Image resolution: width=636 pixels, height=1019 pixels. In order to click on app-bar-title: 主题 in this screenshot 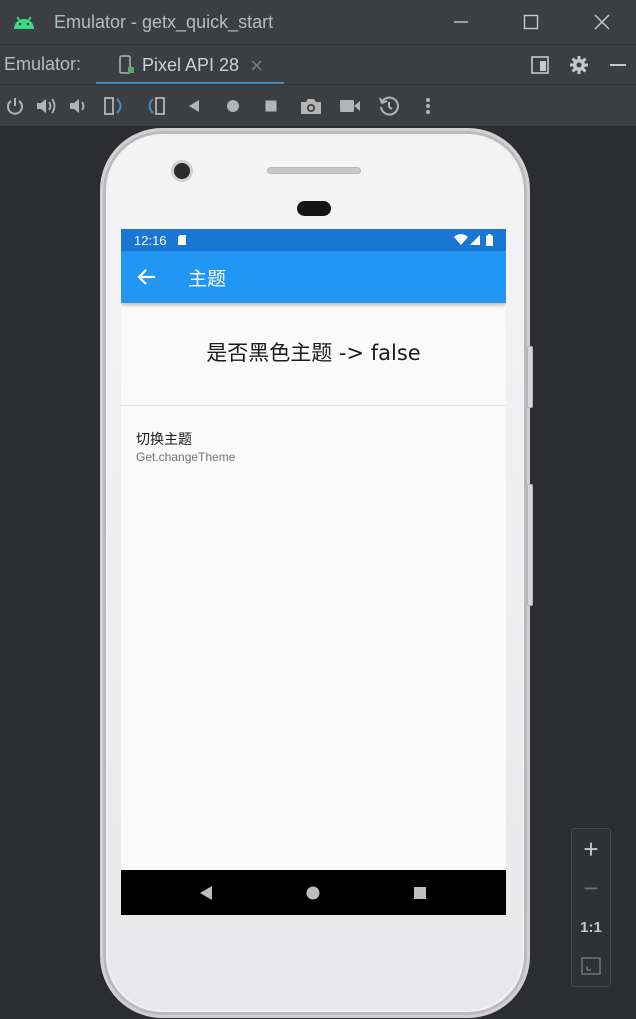, I will do `click(207, 279)`.